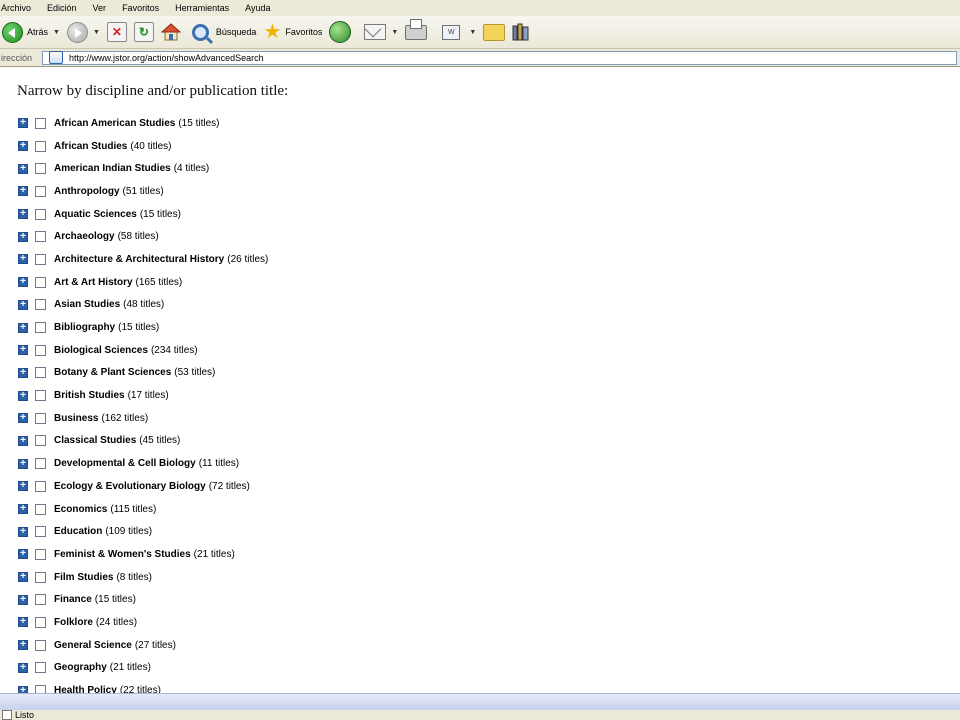 The image size is (960, 720). I want to click on discipline-row: + American Indian Studies (4 titles), so click(143, 168).